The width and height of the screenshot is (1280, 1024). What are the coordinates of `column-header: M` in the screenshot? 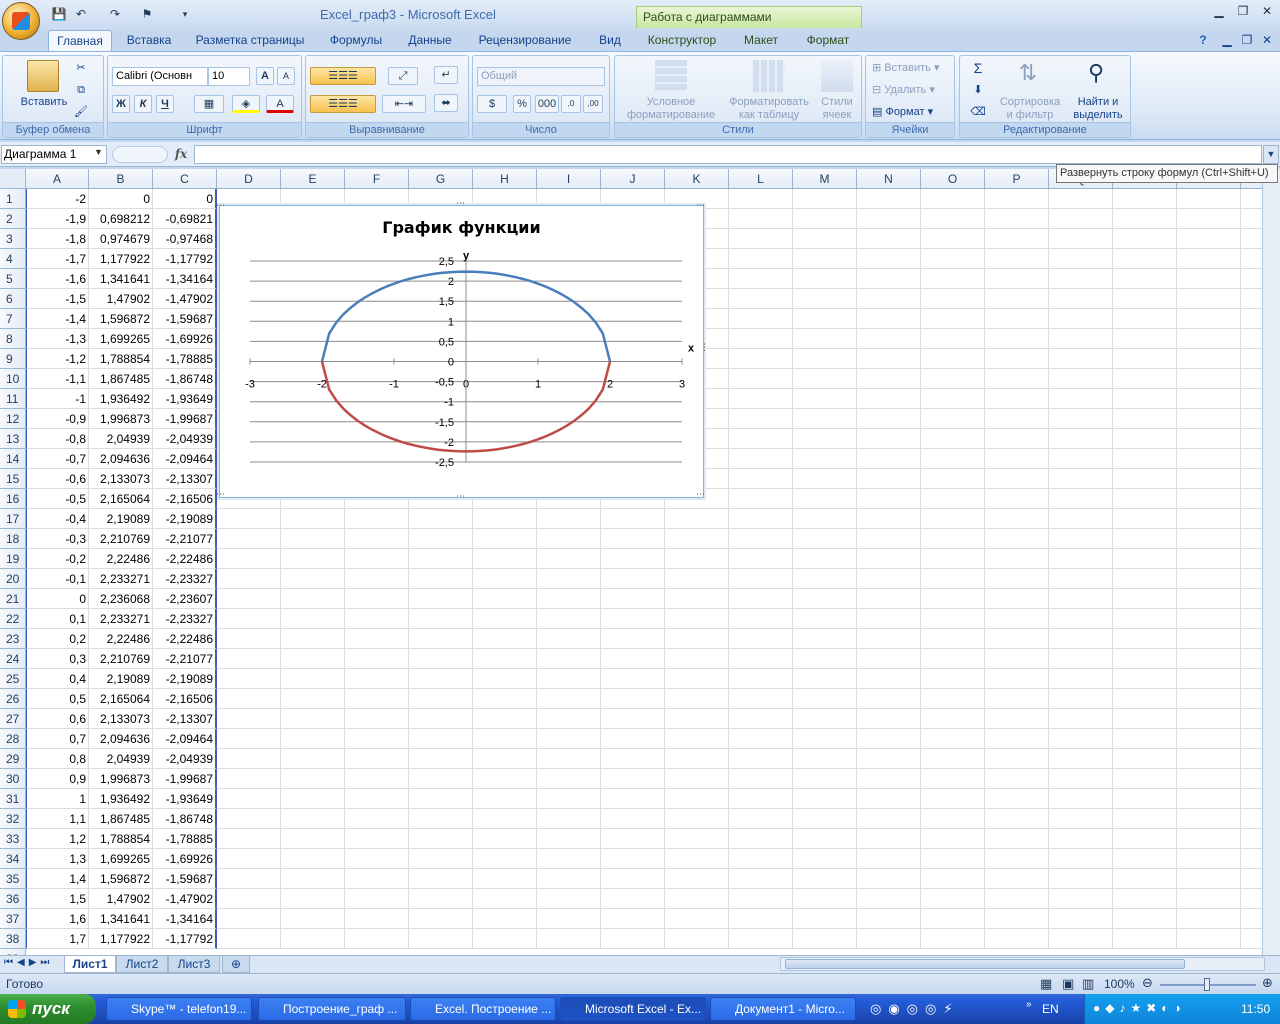 It's located at (825, 179).